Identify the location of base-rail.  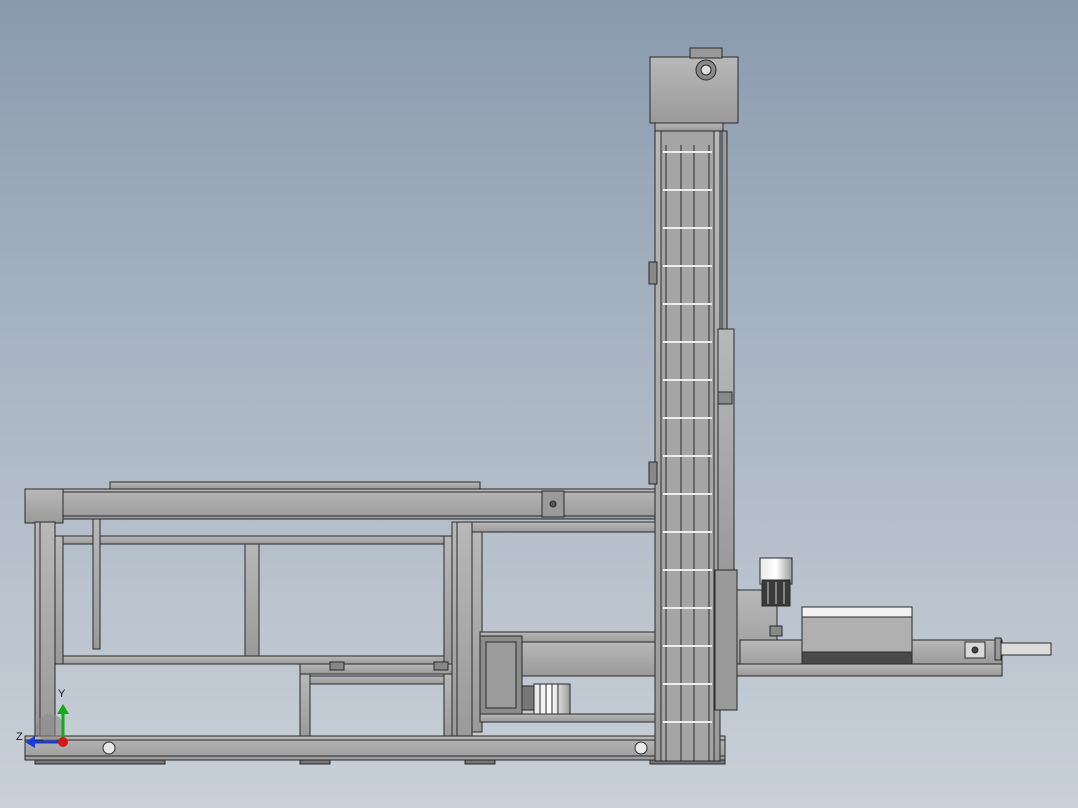
(375, 750).